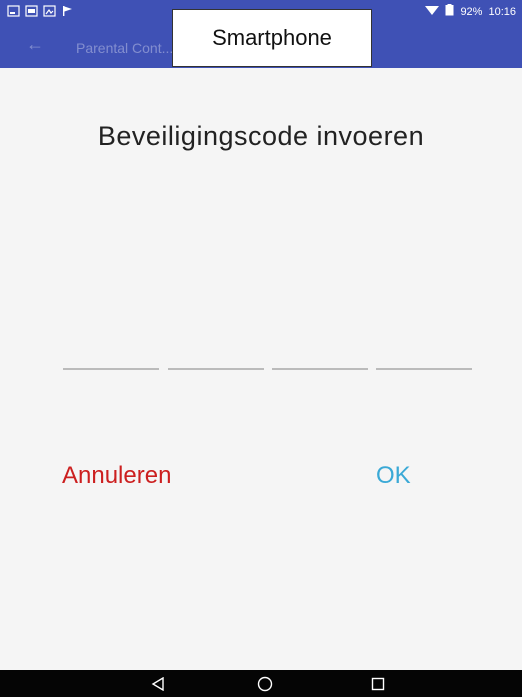  Describe the element at coordinates (378, 684) in the screenshot. I see `recents-square-icon` at that location.